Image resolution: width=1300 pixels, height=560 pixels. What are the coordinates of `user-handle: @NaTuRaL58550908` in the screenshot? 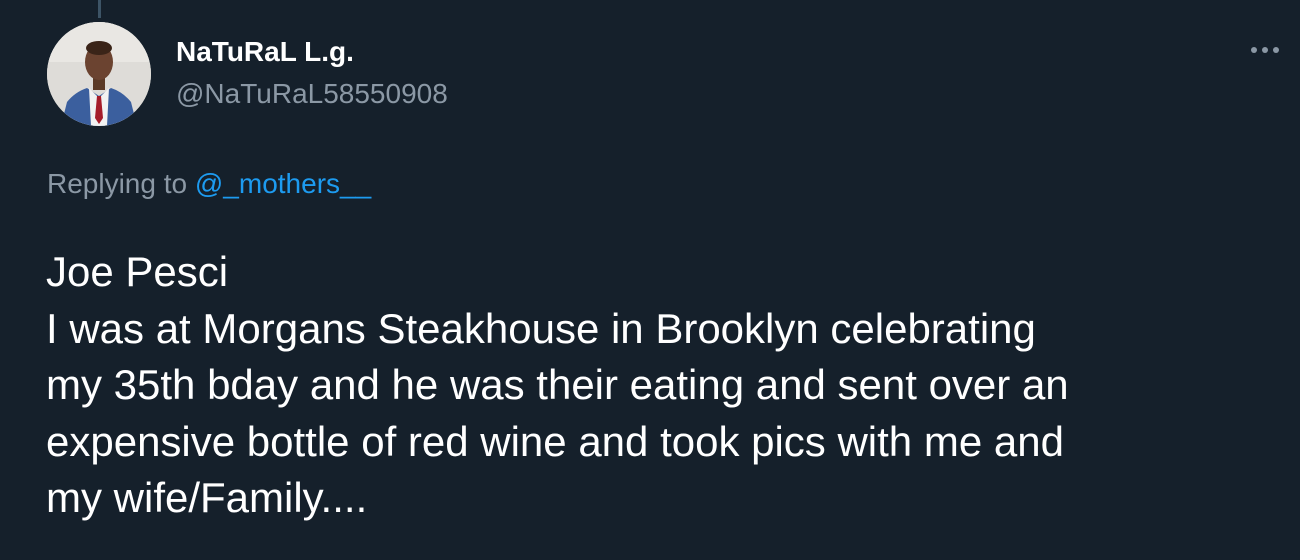 It's located at (312, 94).